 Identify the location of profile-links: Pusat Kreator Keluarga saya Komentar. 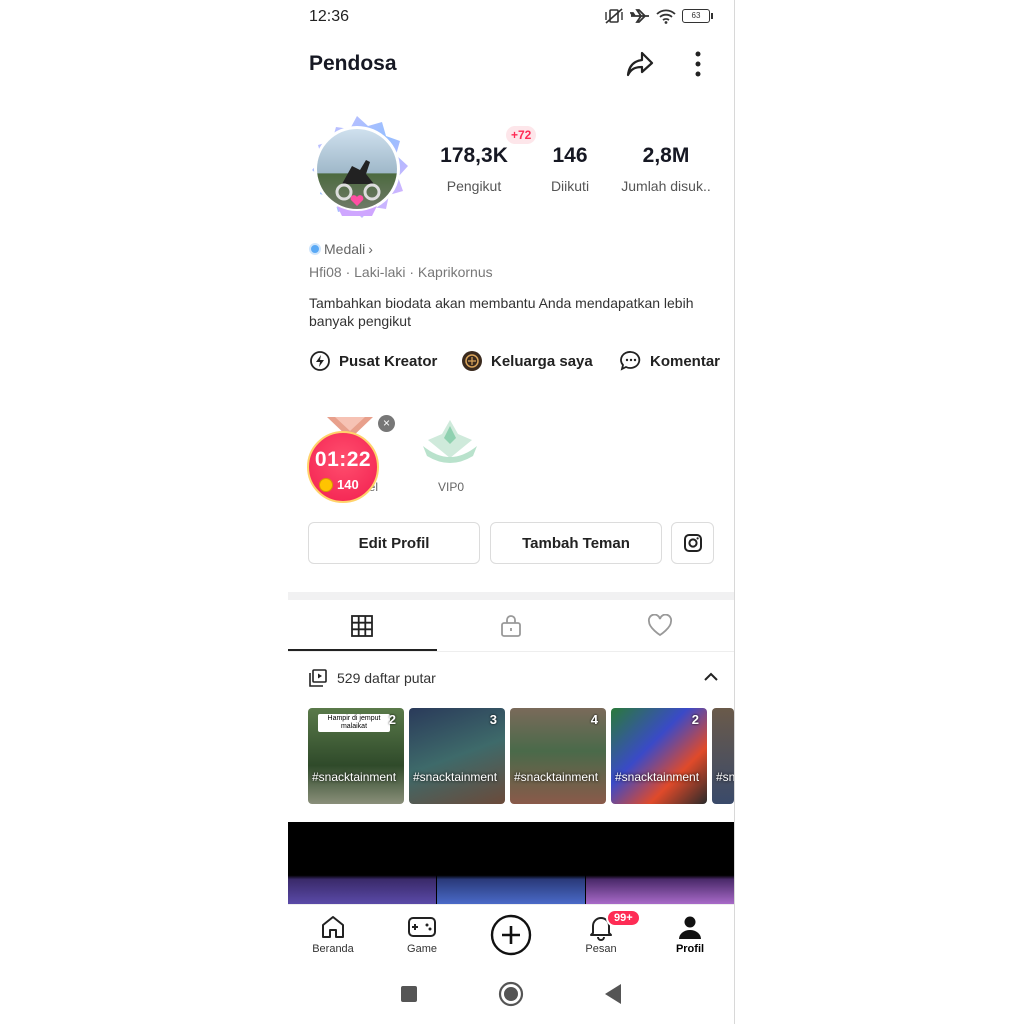
(519, 363).